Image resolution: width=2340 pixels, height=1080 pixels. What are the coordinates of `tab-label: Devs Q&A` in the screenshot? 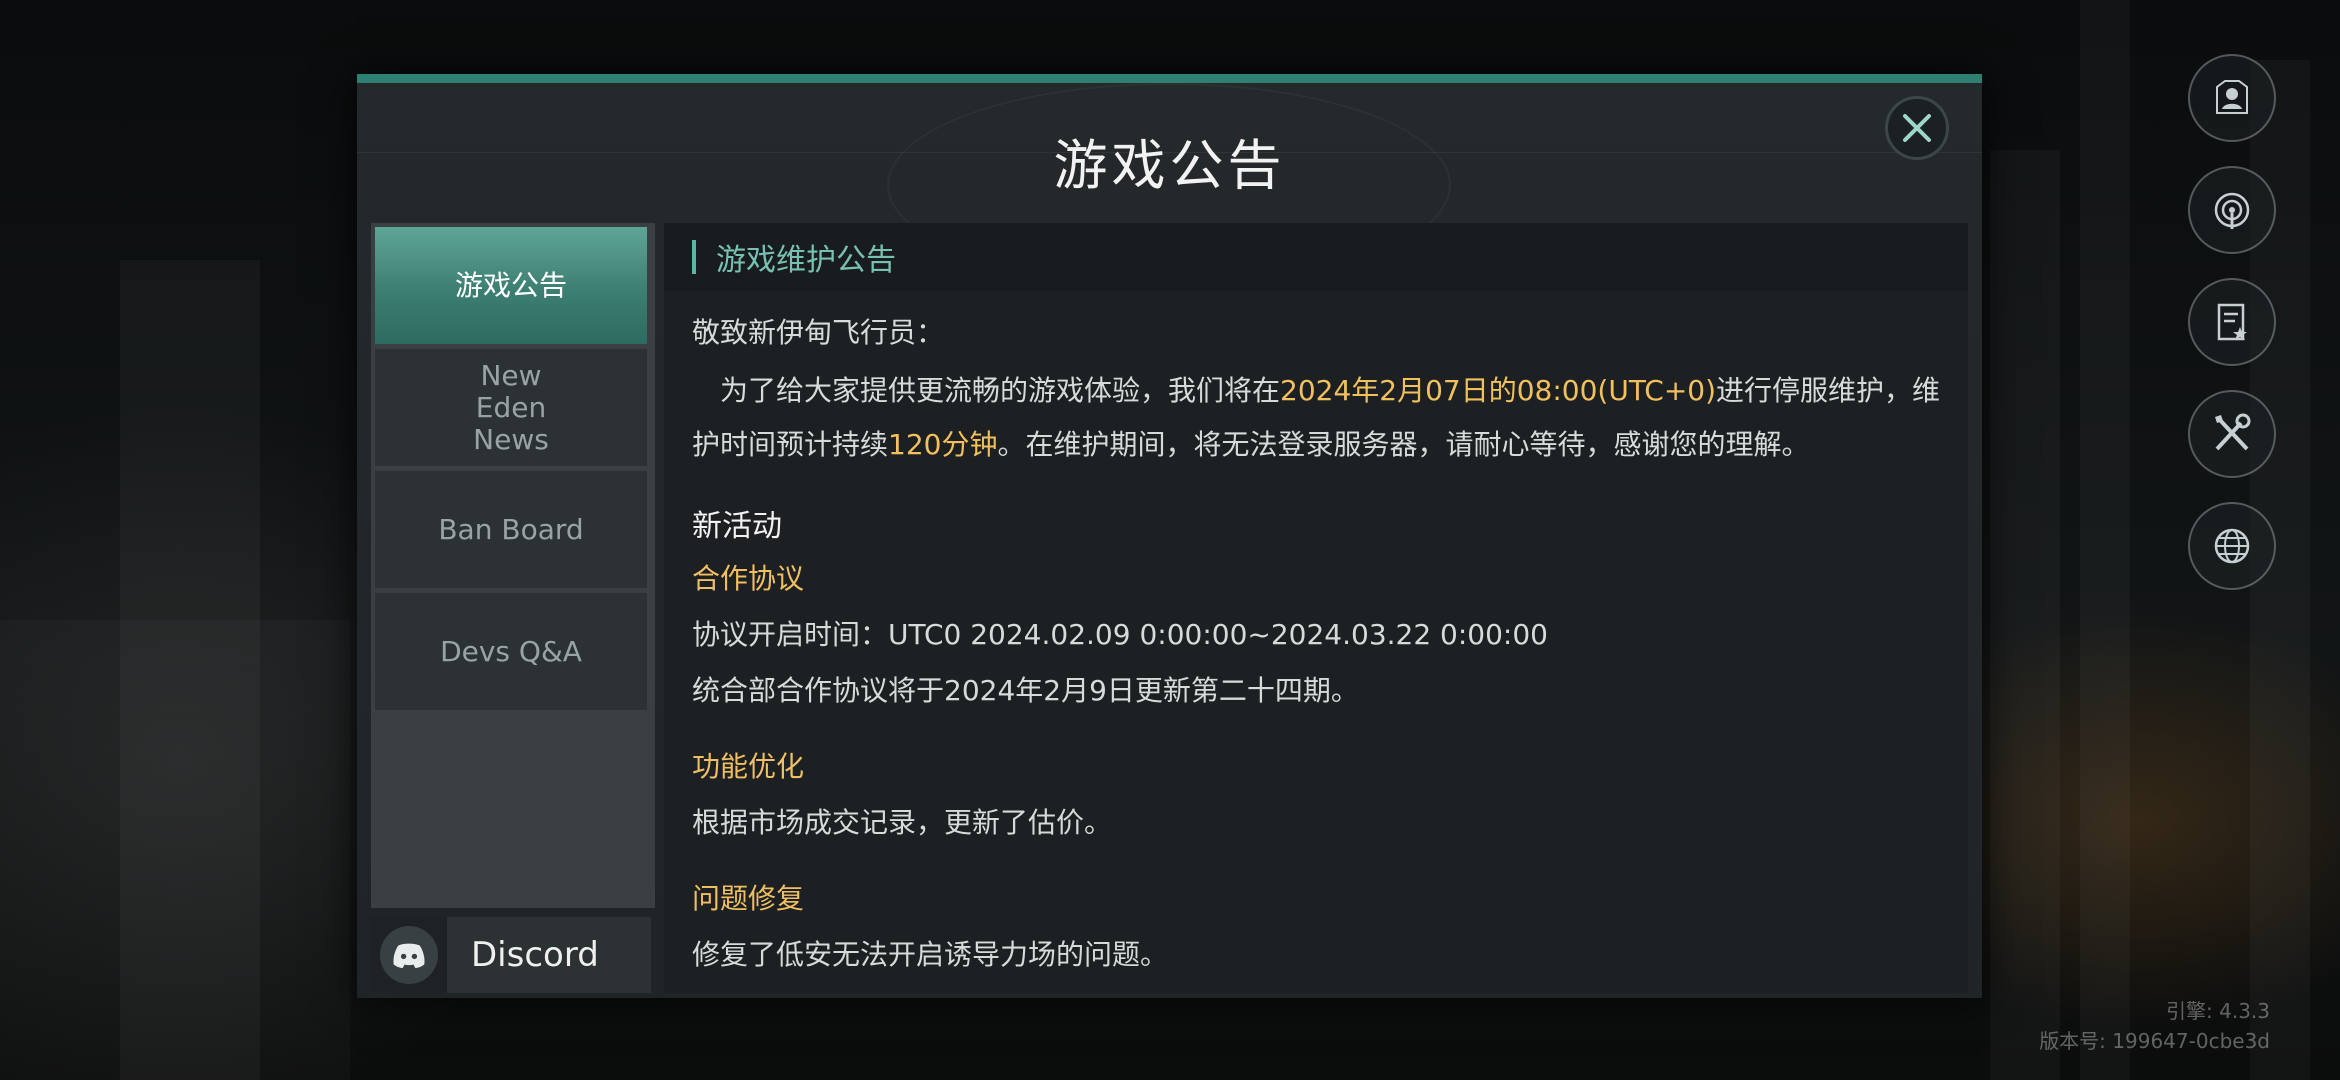 It's located at (511, 651).